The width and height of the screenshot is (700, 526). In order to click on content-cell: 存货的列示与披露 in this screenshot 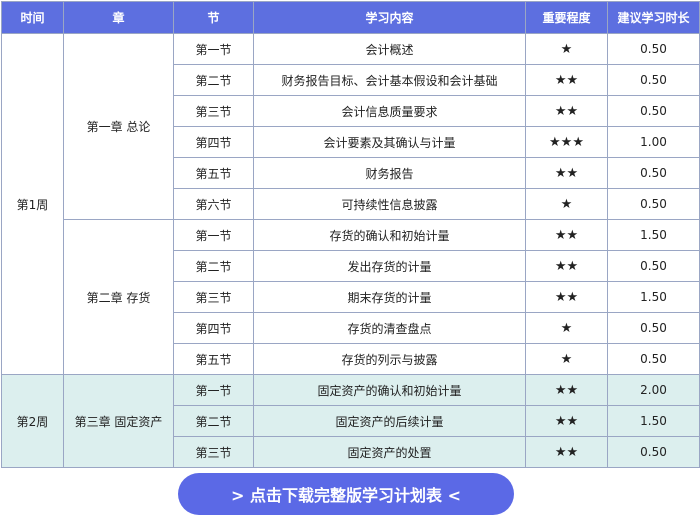, I will do `click(389, 359)`.